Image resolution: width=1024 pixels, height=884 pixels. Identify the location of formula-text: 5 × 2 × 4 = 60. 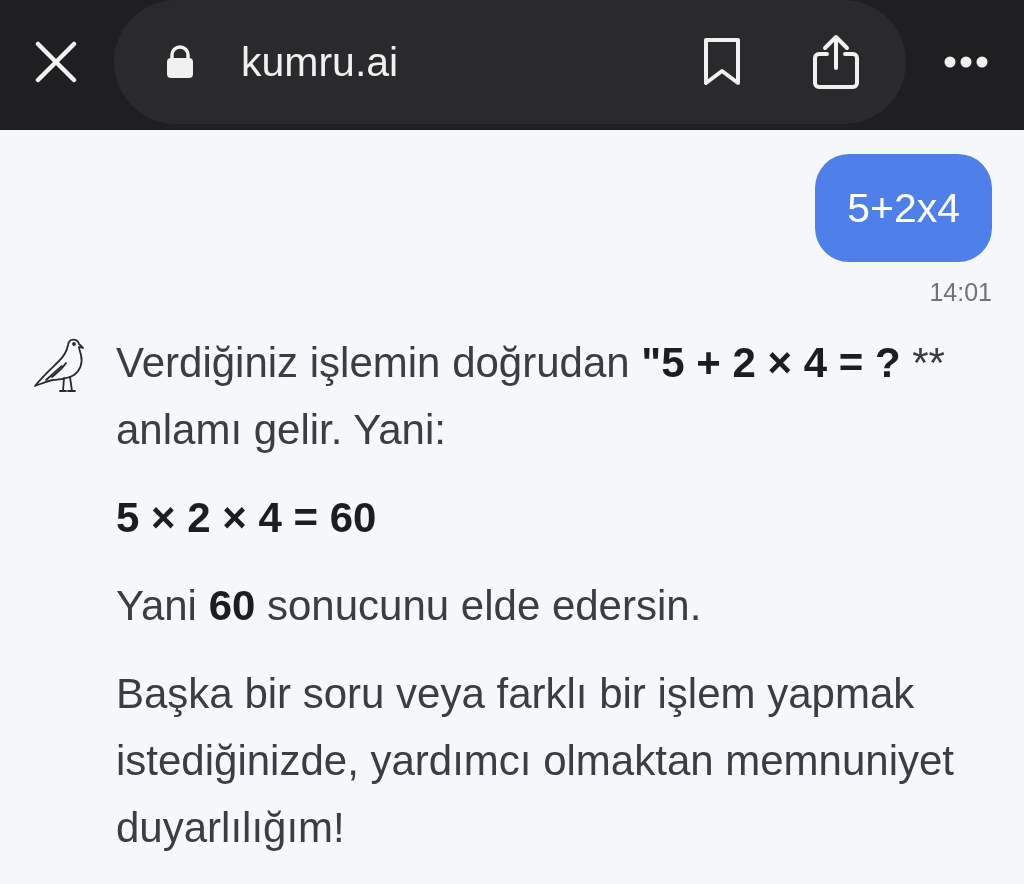
(247, 518).